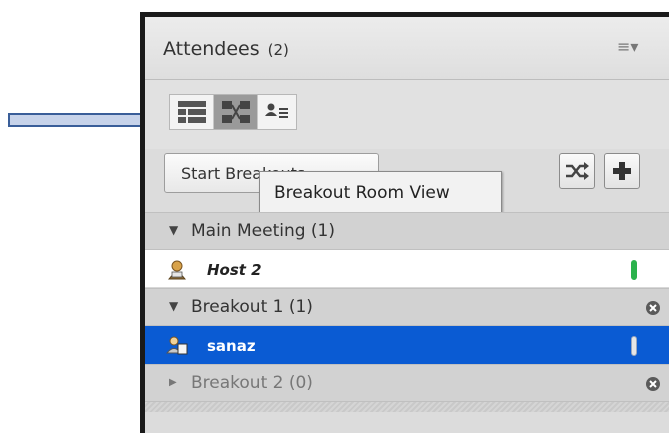 Image resolution: width=669 pixels, height=433 pixels. What do you see at coordinates (177, 270) in the screenshot?
I see `host-avatar-icon` at bounding box center [177, 270].